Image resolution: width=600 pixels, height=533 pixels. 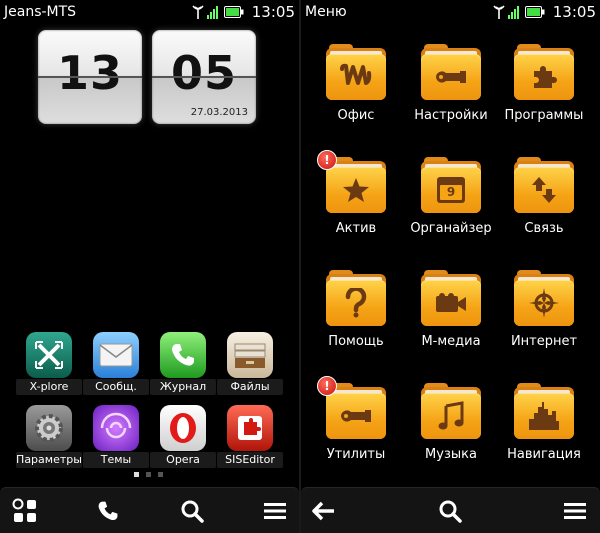 I want to click on apps-grid-button, so click(x=25, y=511).